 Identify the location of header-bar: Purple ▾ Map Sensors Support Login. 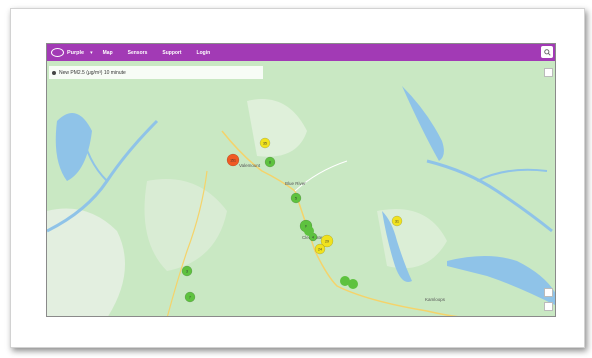
(301, 52).